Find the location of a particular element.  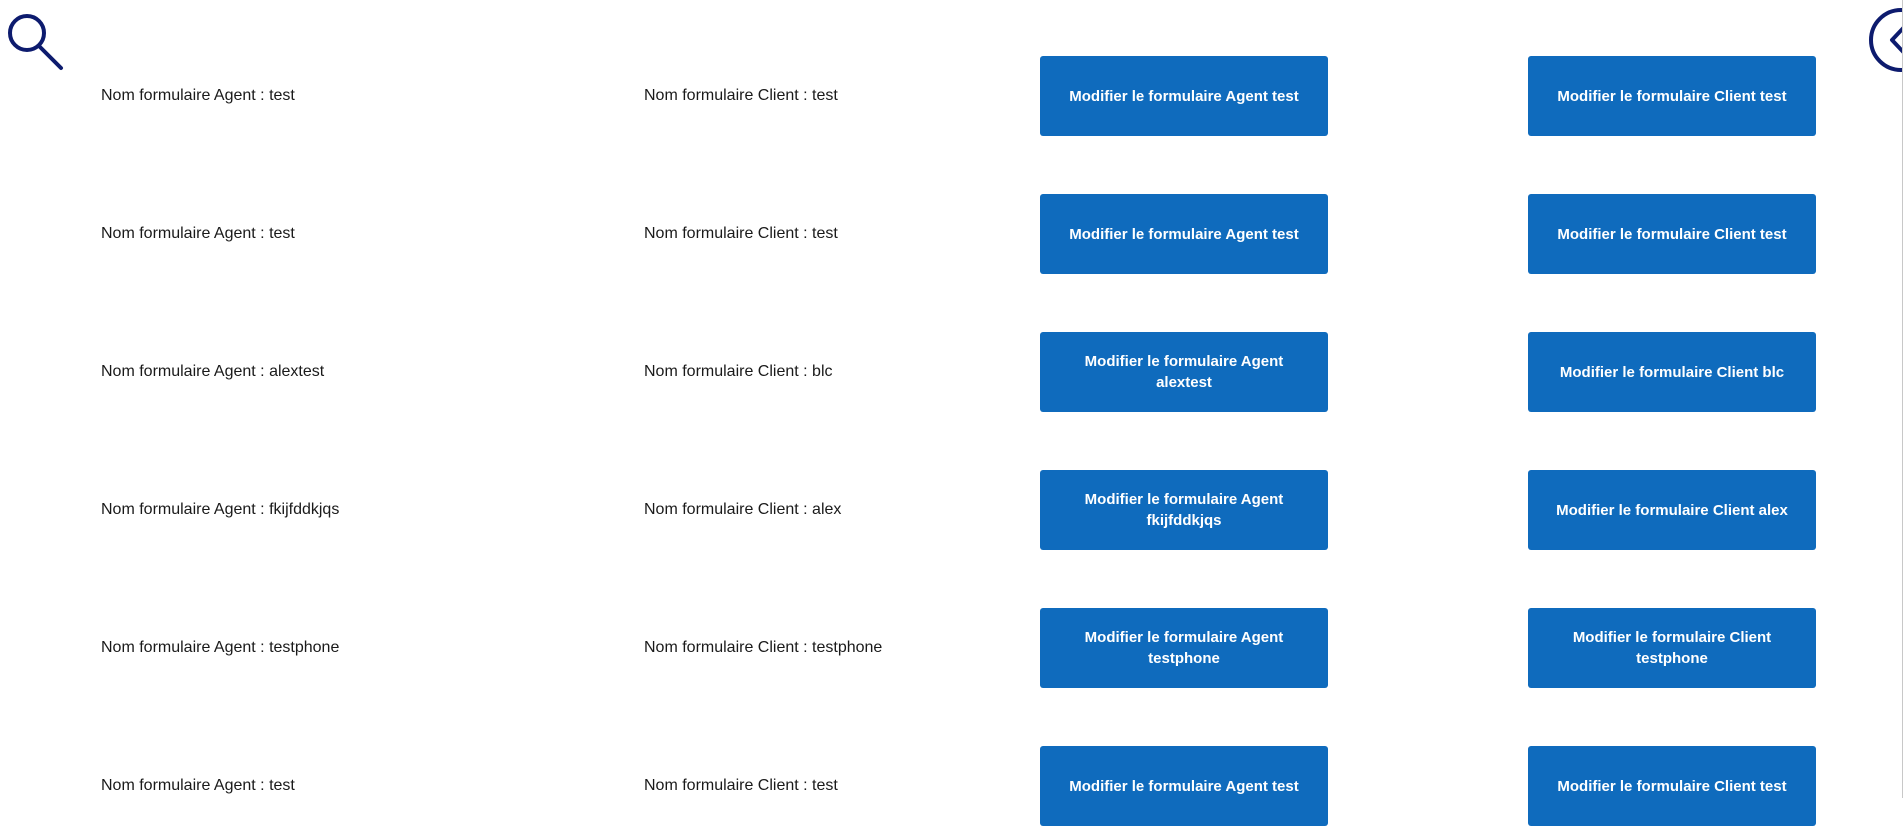

edit-client-form-button: Modifier le formulaire Client testphone is located at coordinates (1672, 648).